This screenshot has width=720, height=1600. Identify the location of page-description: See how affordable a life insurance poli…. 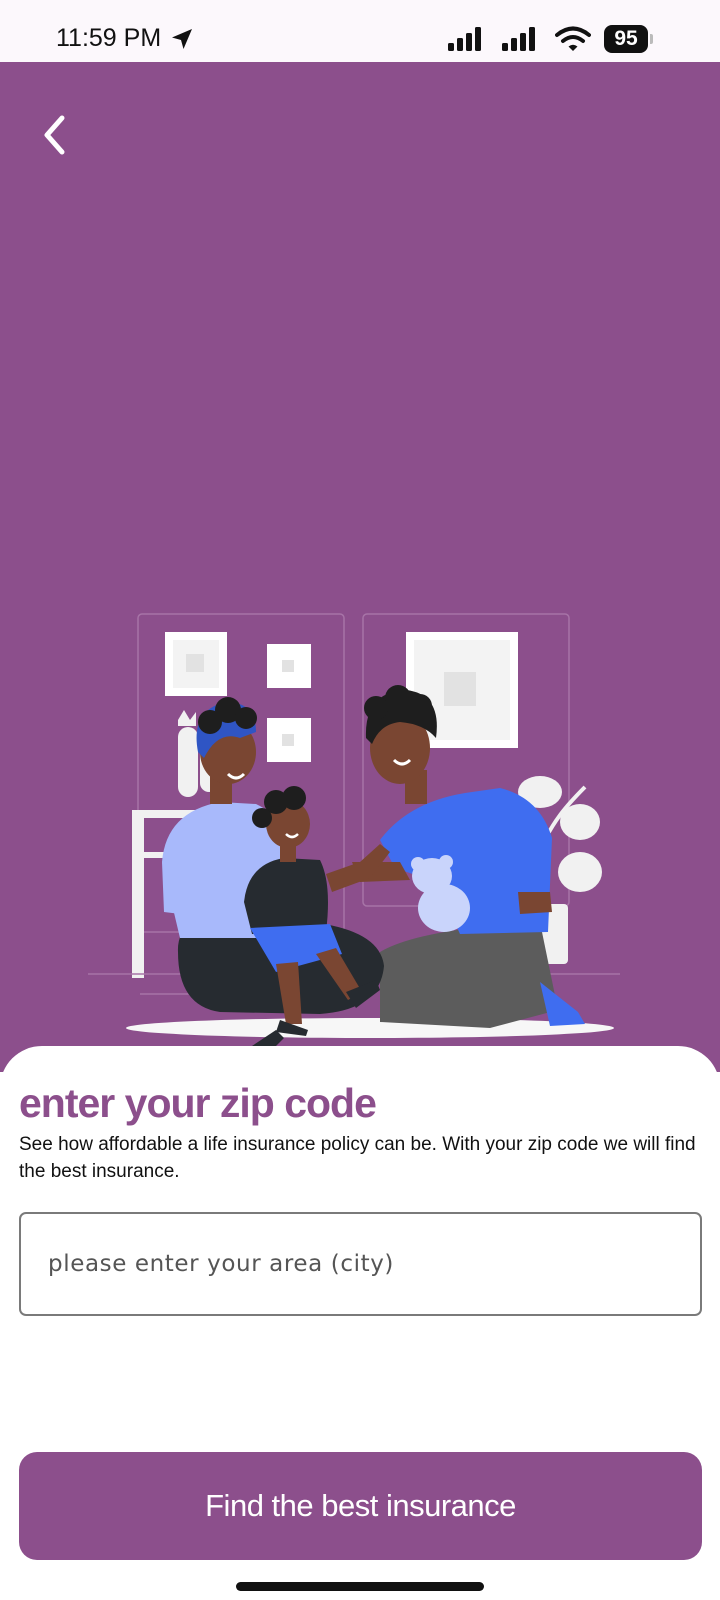
(357, 1158).